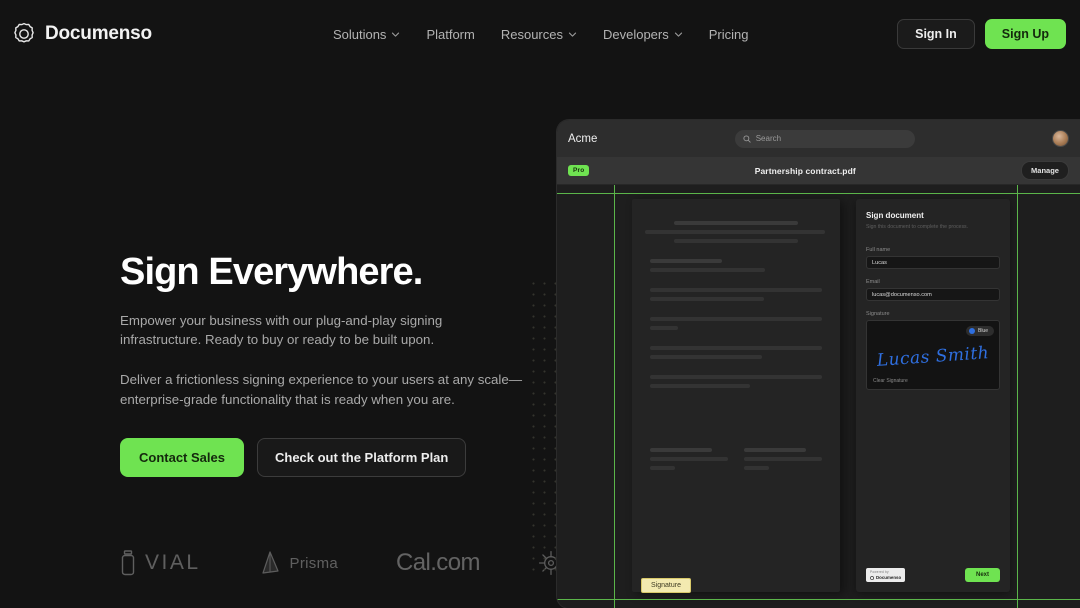  I want to click on powered-by-badge: Powered by Documenso, so click(886, 575).